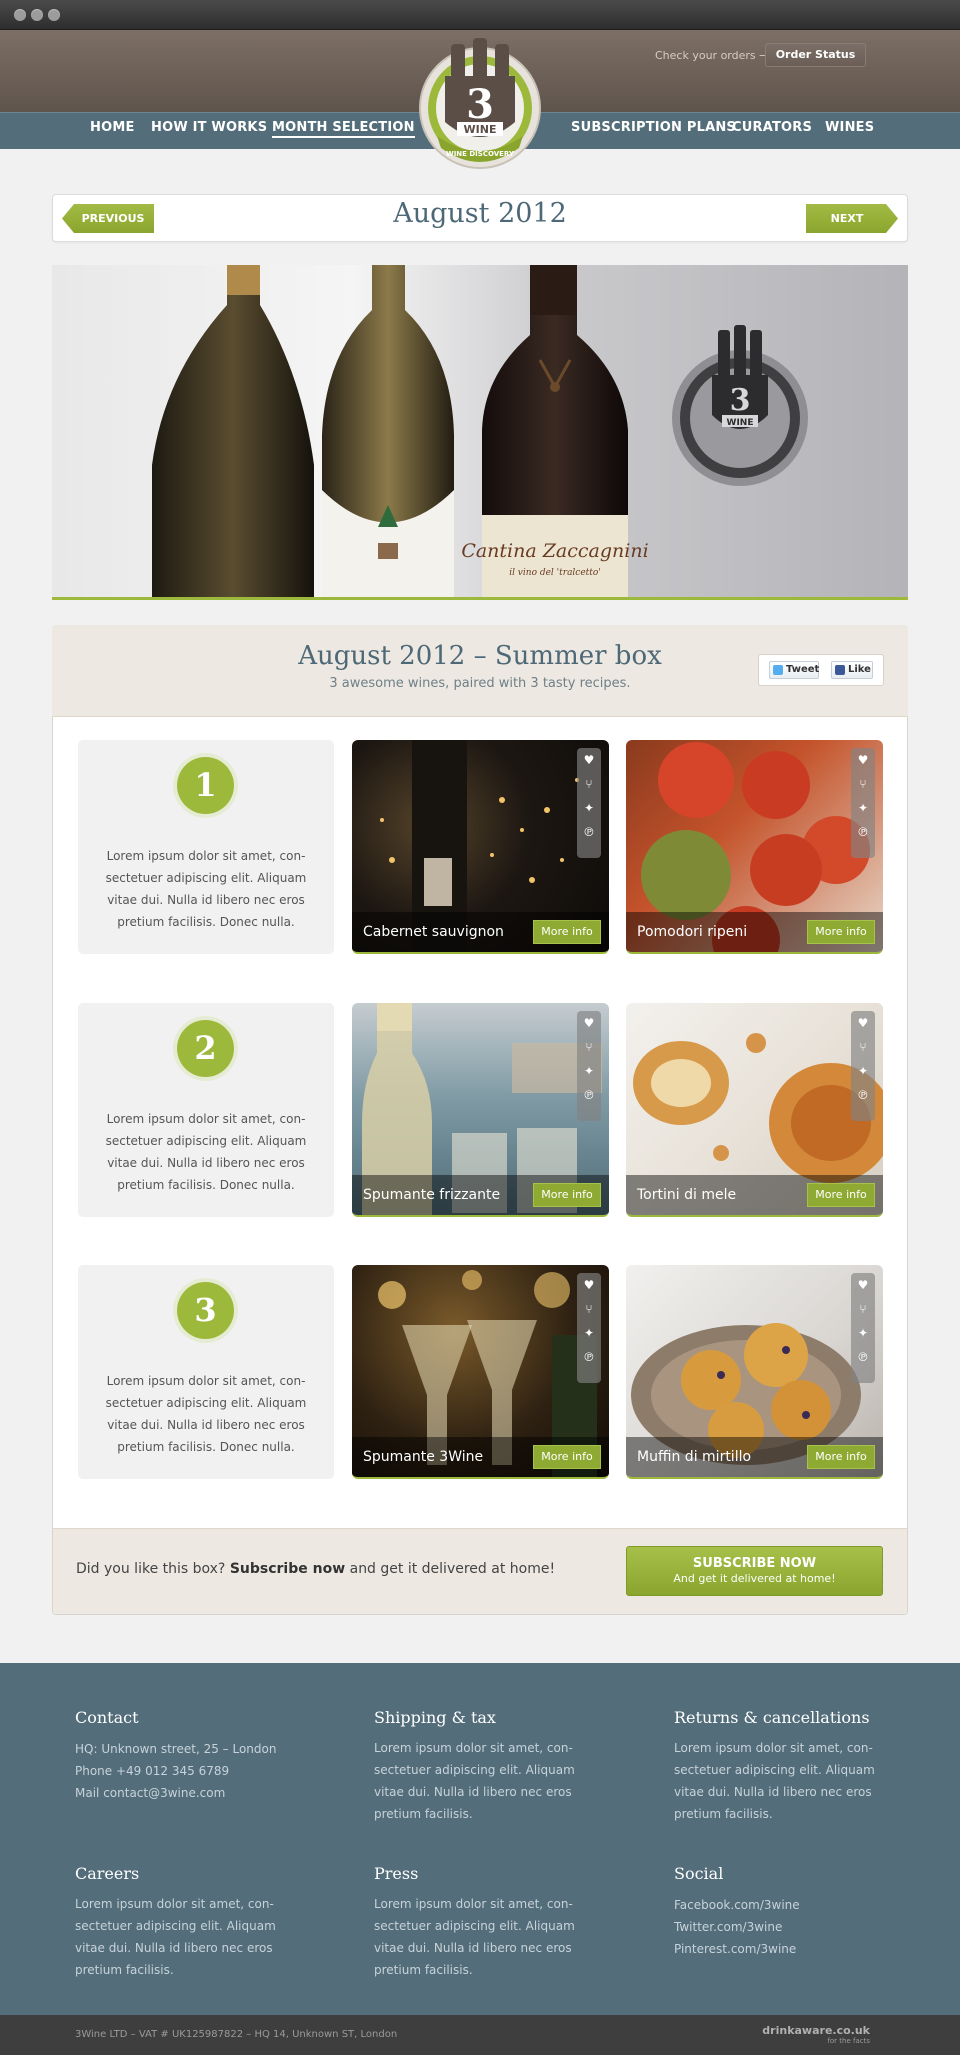  What do you see at coordinates (815, 55) in the screenshot?
I see `order-status-button: Order Status` at bounding box center [815, 55].